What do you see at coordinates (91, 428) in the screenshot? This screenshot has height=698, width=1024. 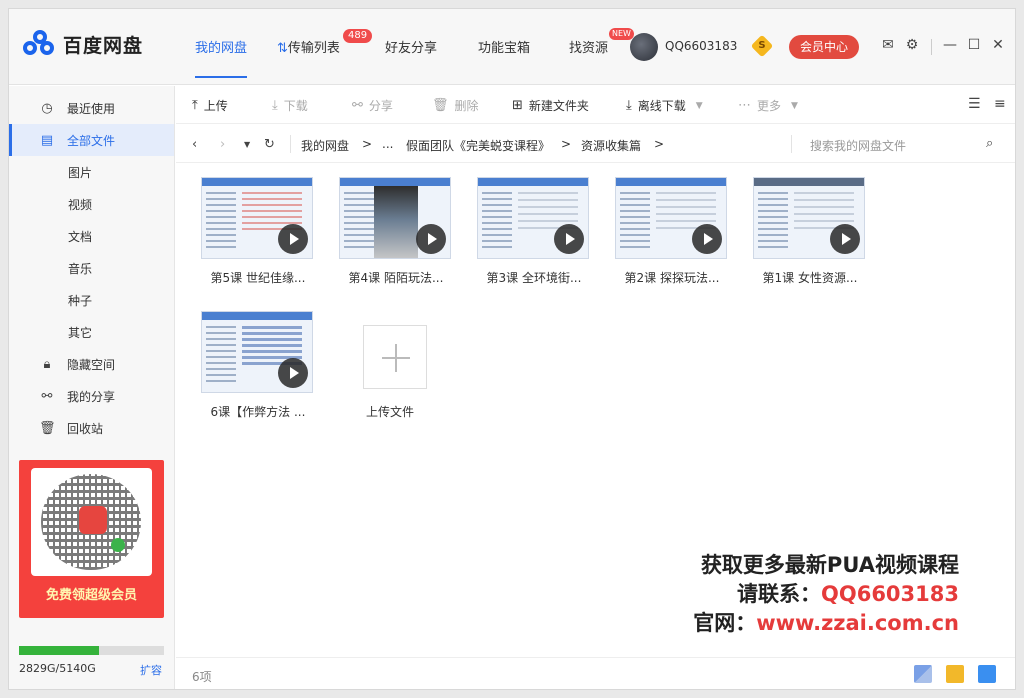 I see `sidebar-item-recycle-bin: 🗑︎ 回收站` at bounding box center [91, 428].